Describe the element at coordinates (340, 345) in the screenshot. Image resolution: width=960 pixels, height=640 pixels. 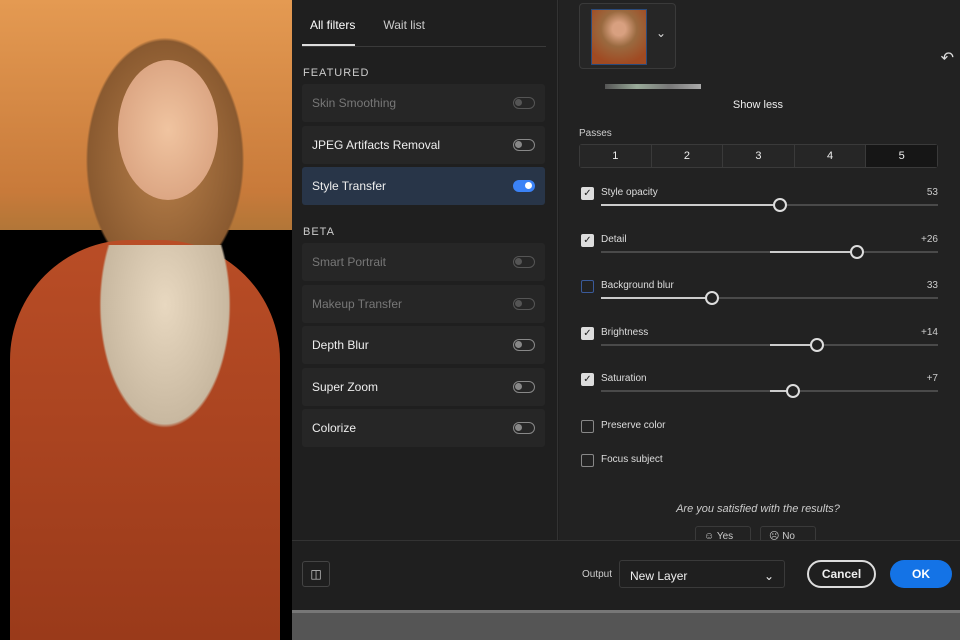
I see `filter-label: Depth Blur` at that location.